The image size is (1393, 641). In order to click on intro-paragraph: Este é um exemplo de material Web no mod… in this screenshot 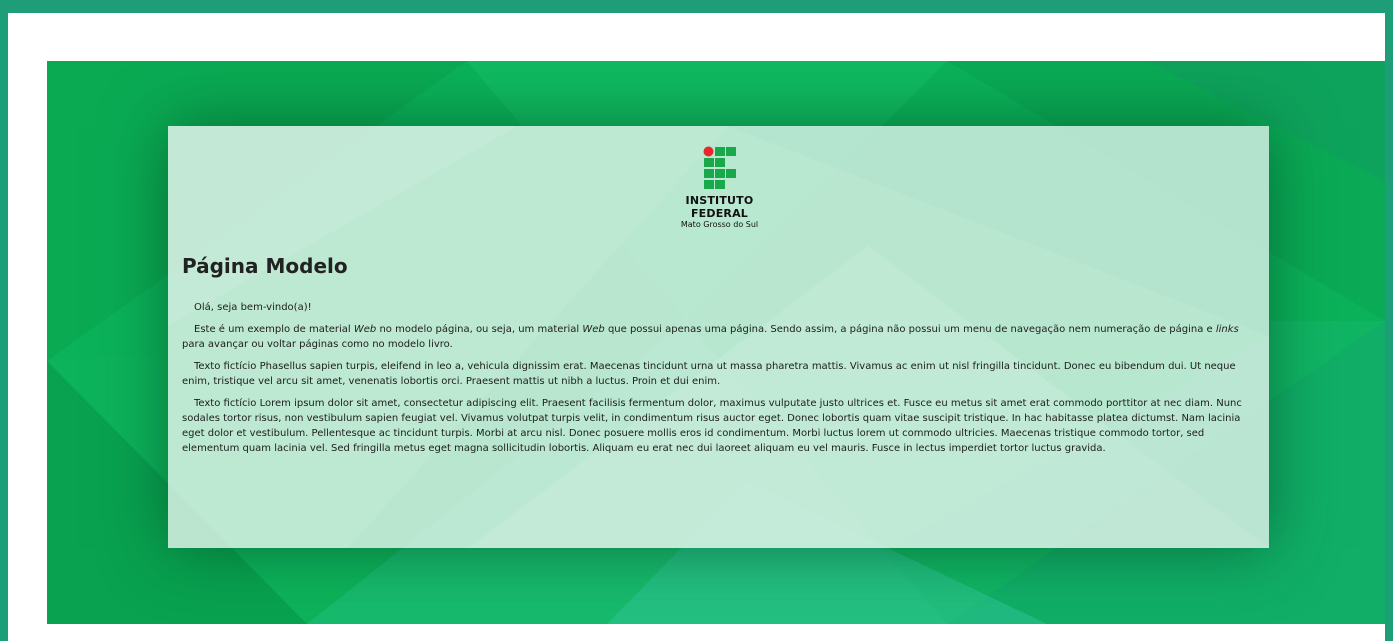, I will do `click(710, 337)`.